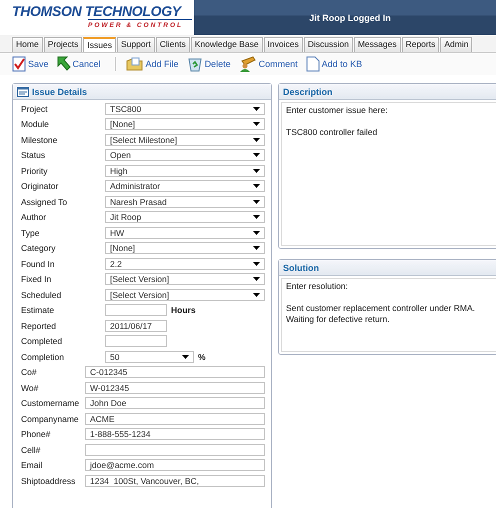  What do you see at coordinates (185, 186) in the screenshot?
I see `dropdown: Administrator` at bounding box center [185, 186].